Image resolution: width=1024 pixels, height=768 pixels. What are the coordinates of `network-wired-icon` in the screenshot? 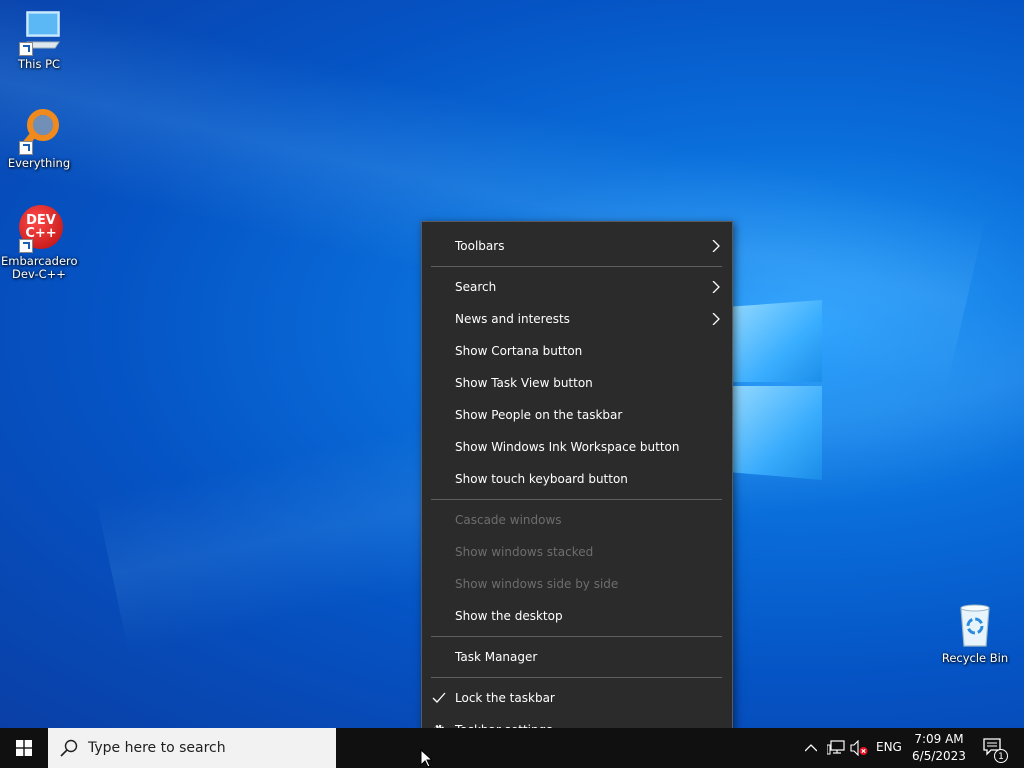 It's located at (836, 747).